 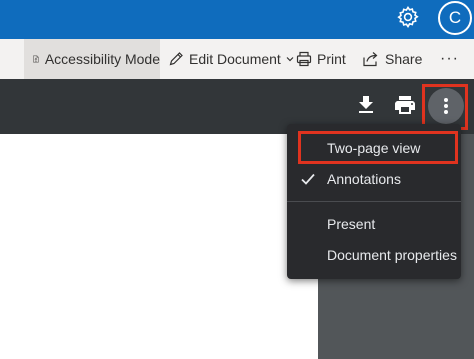 I want to click on menu-item-label: Two-page view, so click(x=374, y=148).